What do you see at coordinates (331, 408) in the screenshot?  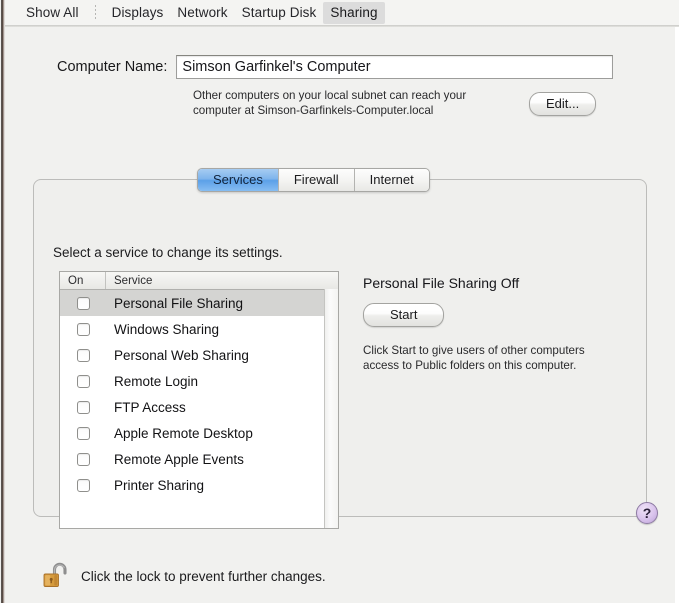 I see `services-table-scrollbar` at bounding box center [331, 408].